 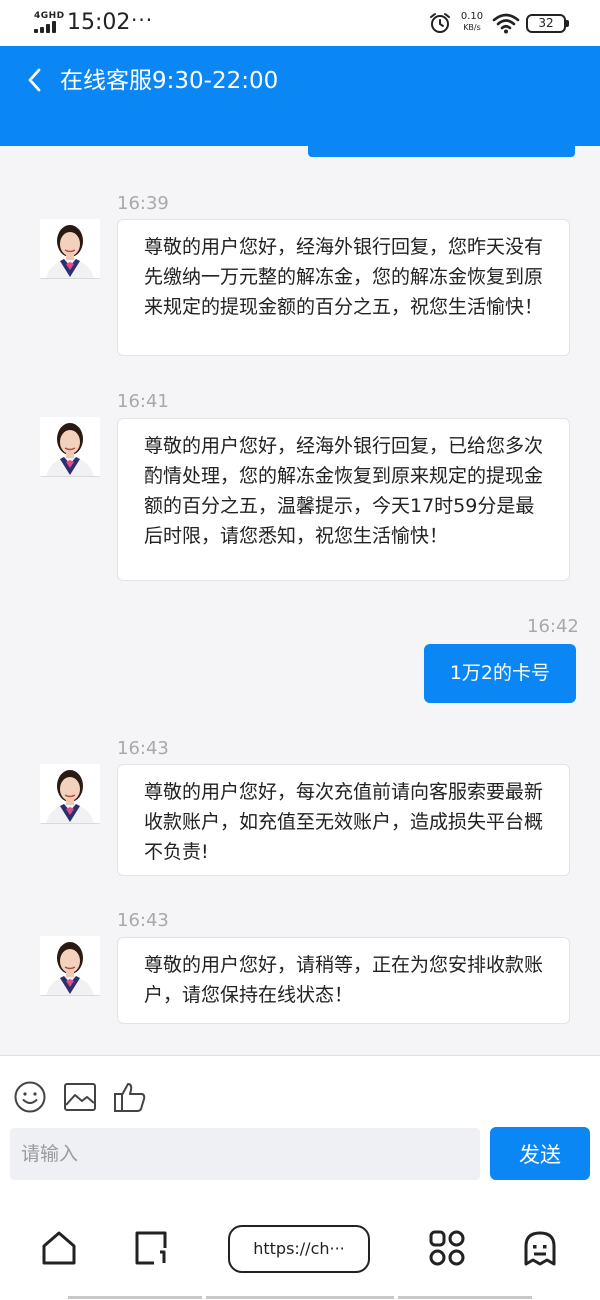 I want to click on signal-icon, so click(x=47, y=27).